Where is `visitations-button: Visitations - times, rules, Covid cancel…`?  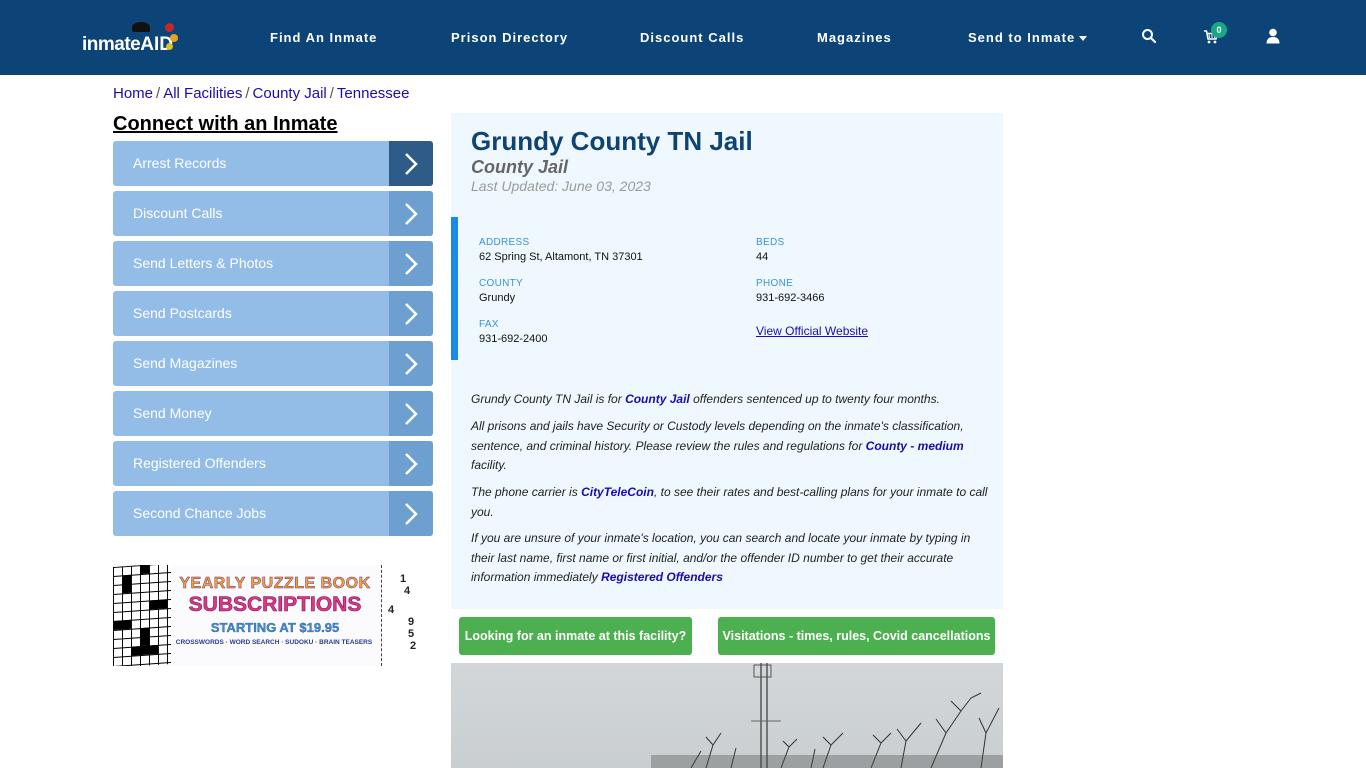
visitations-button: Visitations - times, rules, Covid cancel… is located at coordinates (856, 636).